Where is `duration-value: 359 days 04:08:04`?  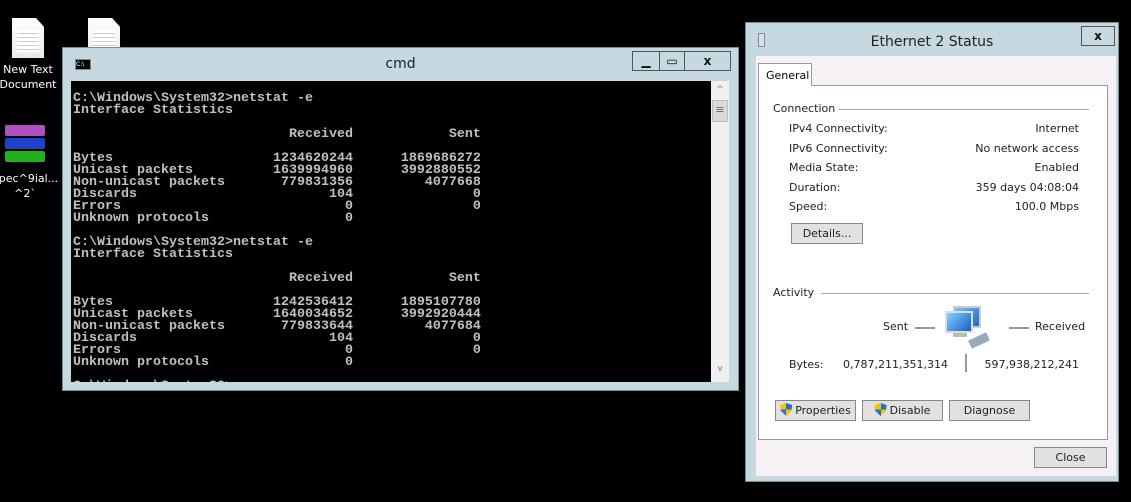
duration-value: 359 days 04:08:04 is located at coordinates (1027, 187).